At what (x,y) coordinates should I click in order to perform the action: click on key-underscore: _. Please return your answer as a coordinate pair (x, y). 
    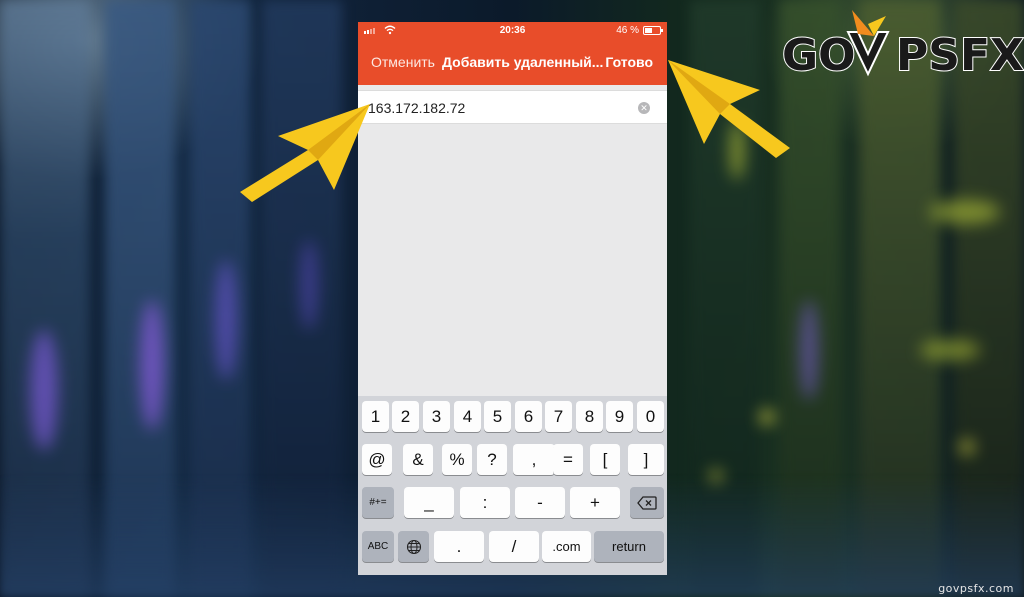
    Looking at the image, I should click on (429, 502).